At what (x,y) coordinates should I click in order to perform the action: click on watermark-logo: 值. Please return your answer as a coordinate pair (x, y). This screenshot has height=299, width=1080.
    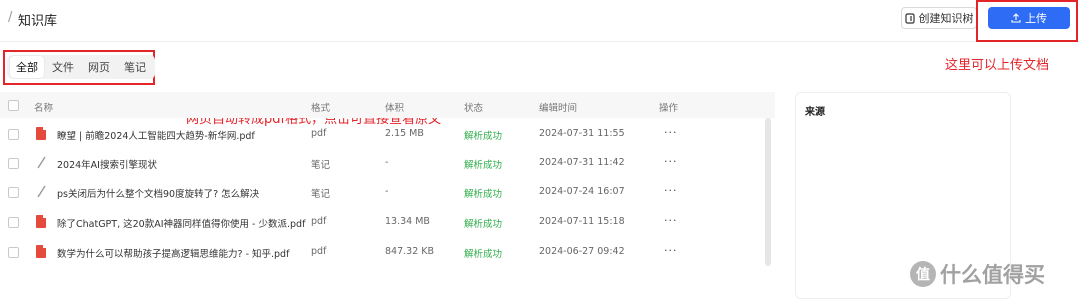
    Looking at the image, I should click on (923, 274).